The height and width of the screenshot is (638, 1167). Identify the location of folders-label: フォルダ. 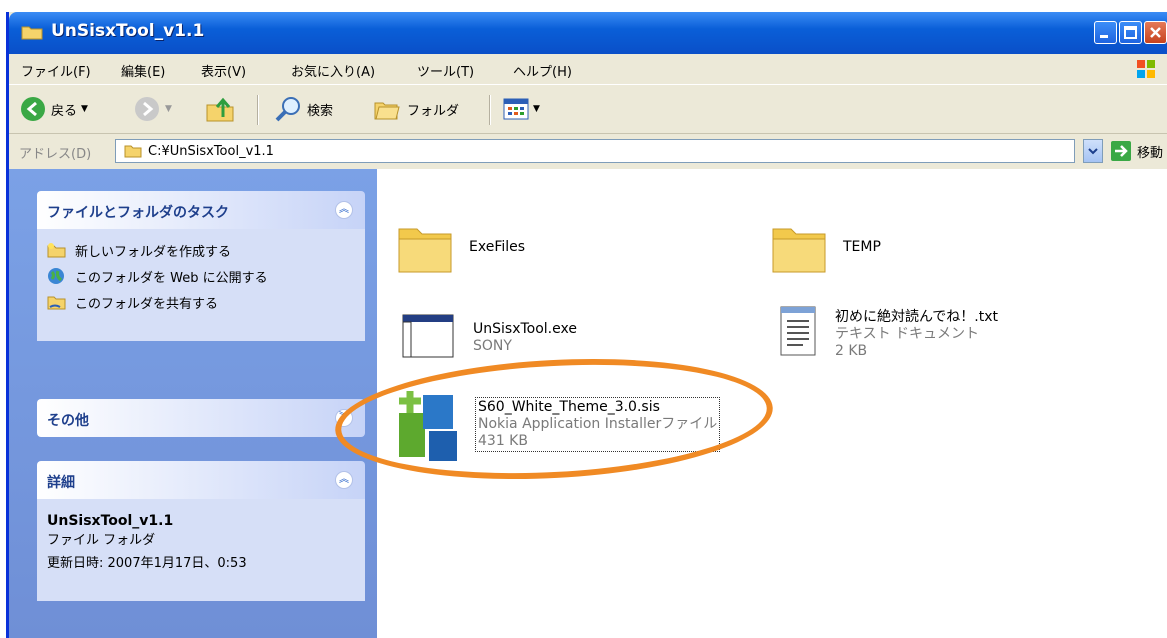
(433, 111).